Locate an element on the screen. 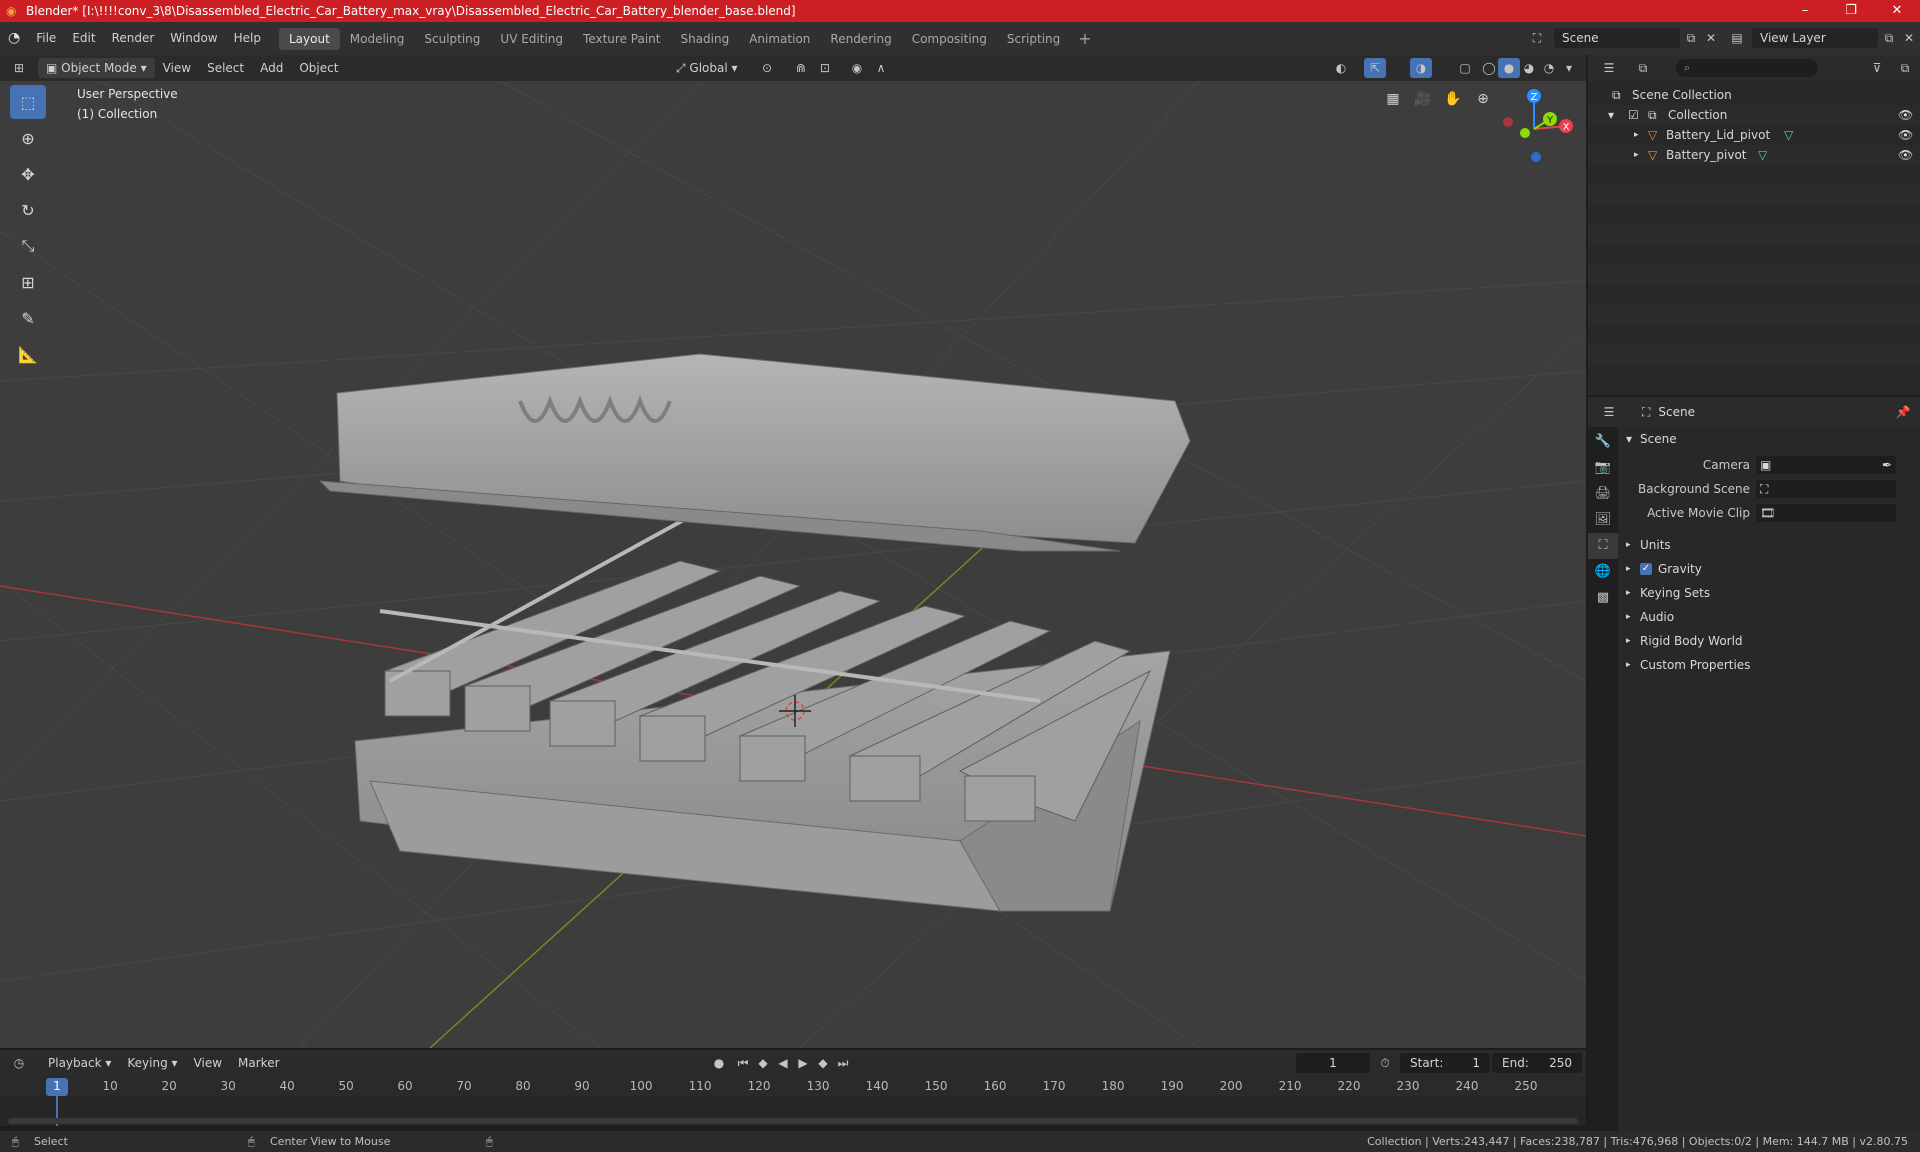 Image resolution: width=1920 pixels, height=1152 pixels. play-reverse-icon: ◀ is located at coordinates (783, 1063).